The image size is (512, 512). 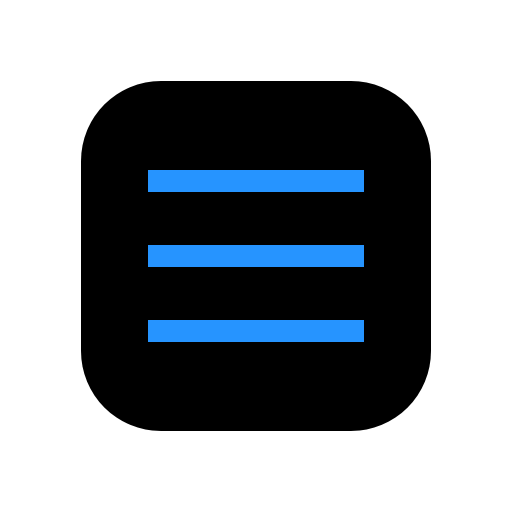 I want to click on hamburger-bar-top, so click(x=256, y=181).